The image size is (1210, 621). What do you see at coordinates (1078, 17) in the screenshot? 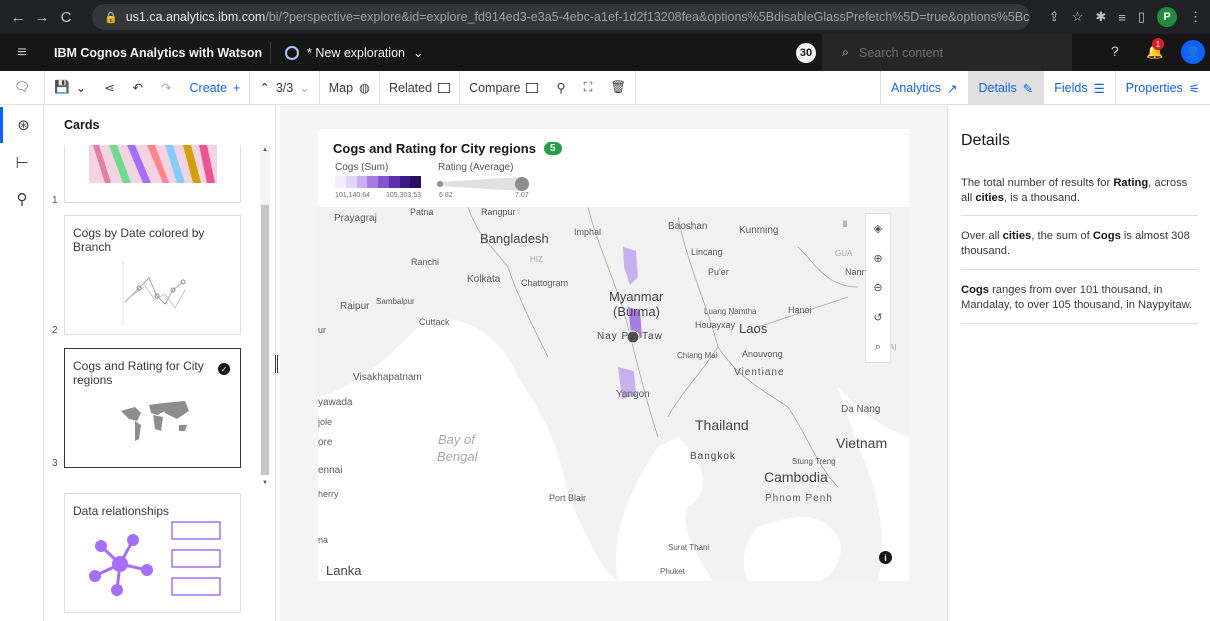
I see `star-icon: ☆` at bounding box center [1078, 17].